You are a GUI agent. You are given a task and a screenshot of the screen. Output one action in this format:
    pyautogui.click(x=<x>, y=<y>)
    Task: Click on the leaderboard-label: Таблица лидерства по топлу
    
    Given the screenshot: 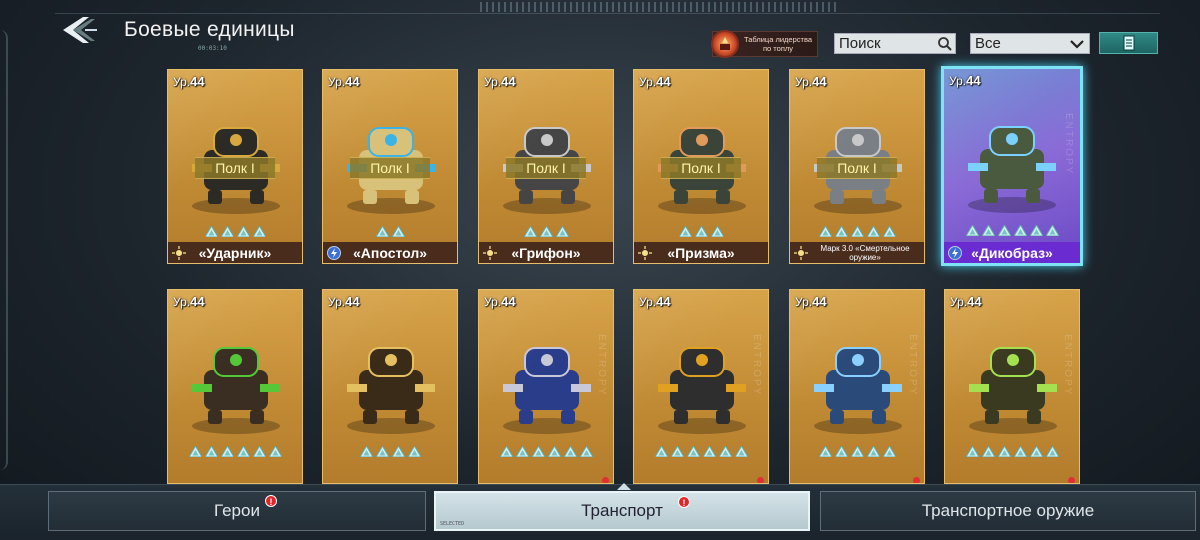 What is the action you would take?
    pyautogui.click(x=778, y=44)
    